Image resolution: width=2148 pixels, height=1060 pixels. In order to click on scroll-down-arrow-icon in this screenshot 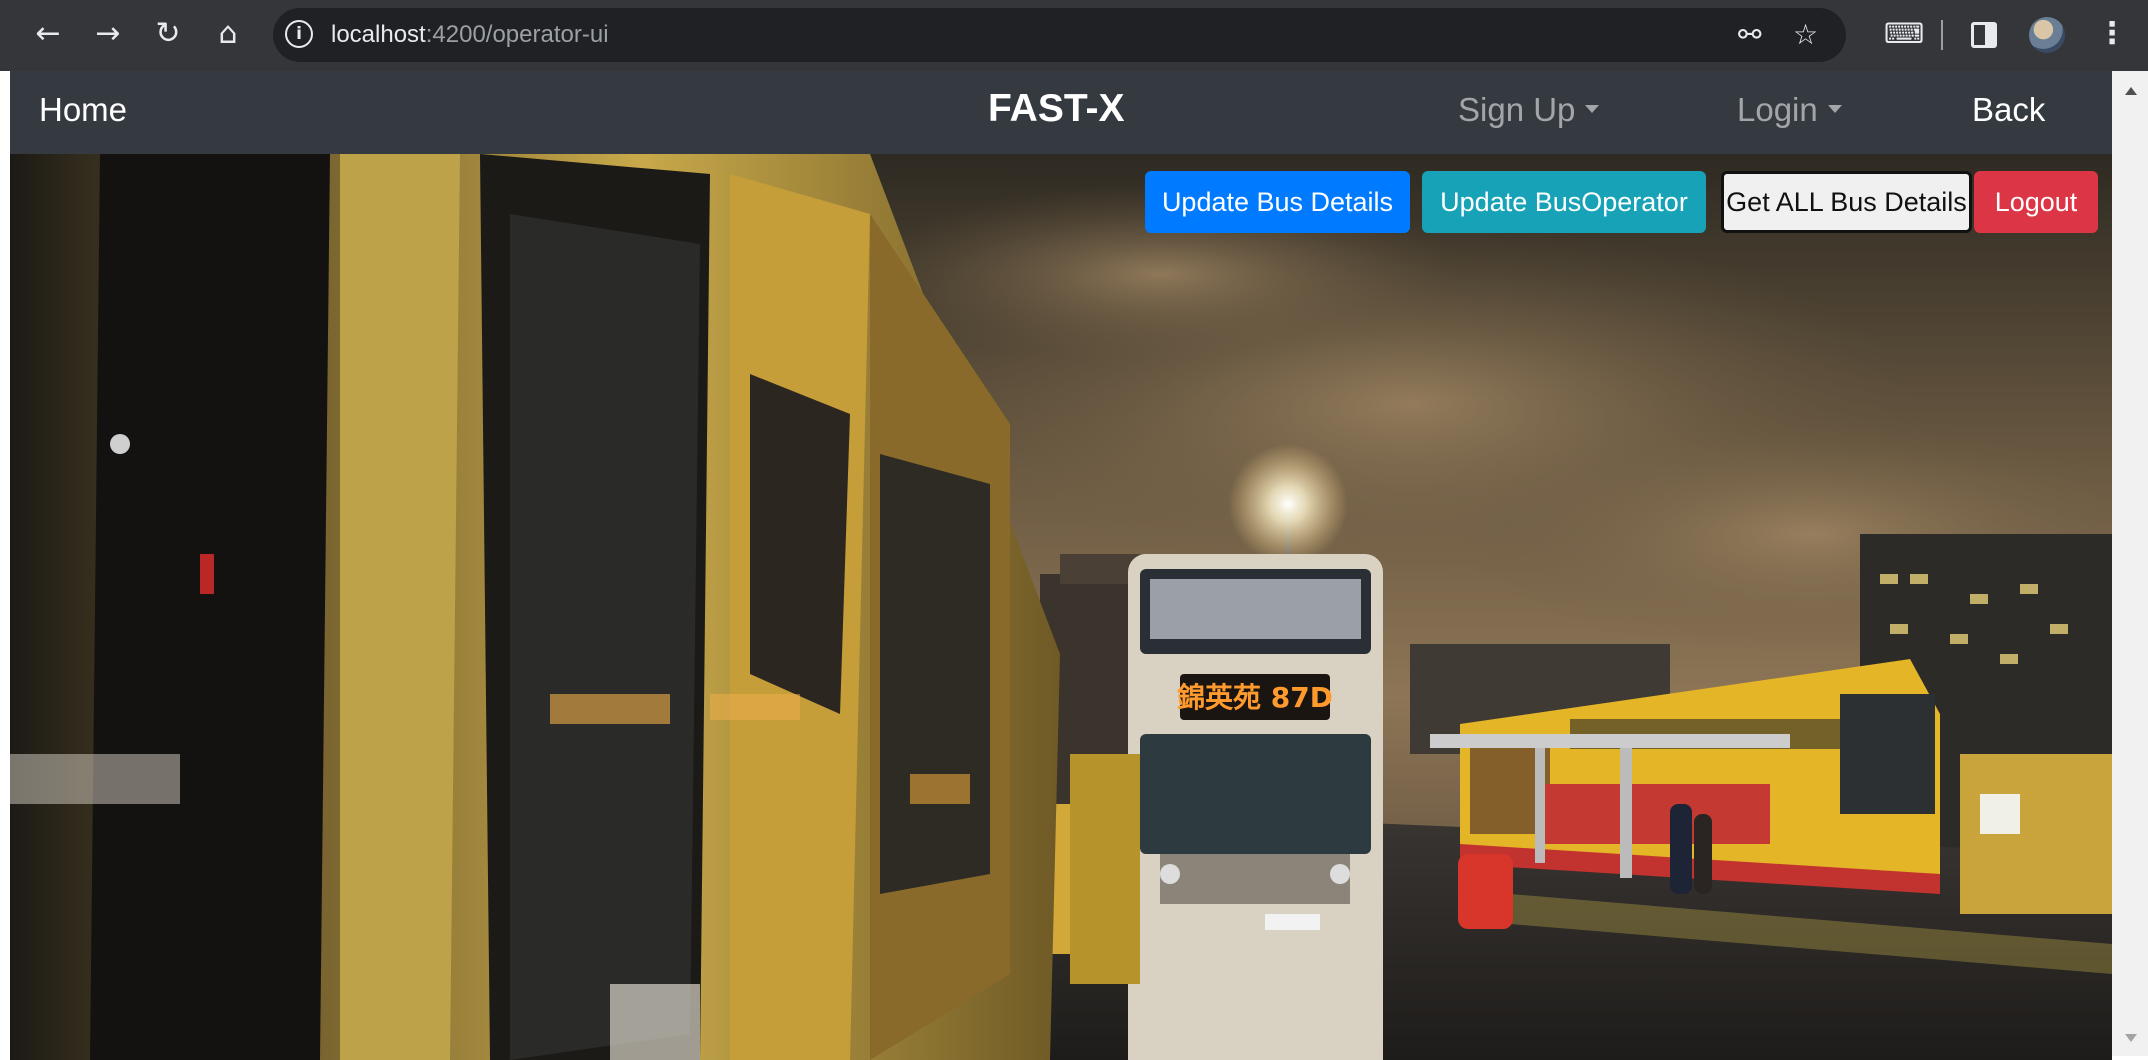, I will do `click(2131, 1038)`.